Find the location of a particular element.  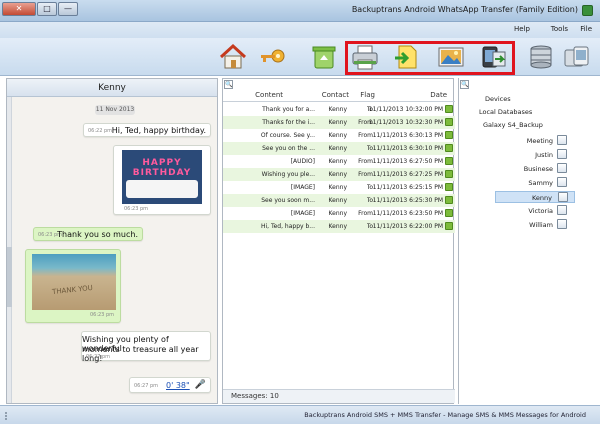

cell-date: 11/11/2013 6:25:15 PM is located at coordinates (407, 187).